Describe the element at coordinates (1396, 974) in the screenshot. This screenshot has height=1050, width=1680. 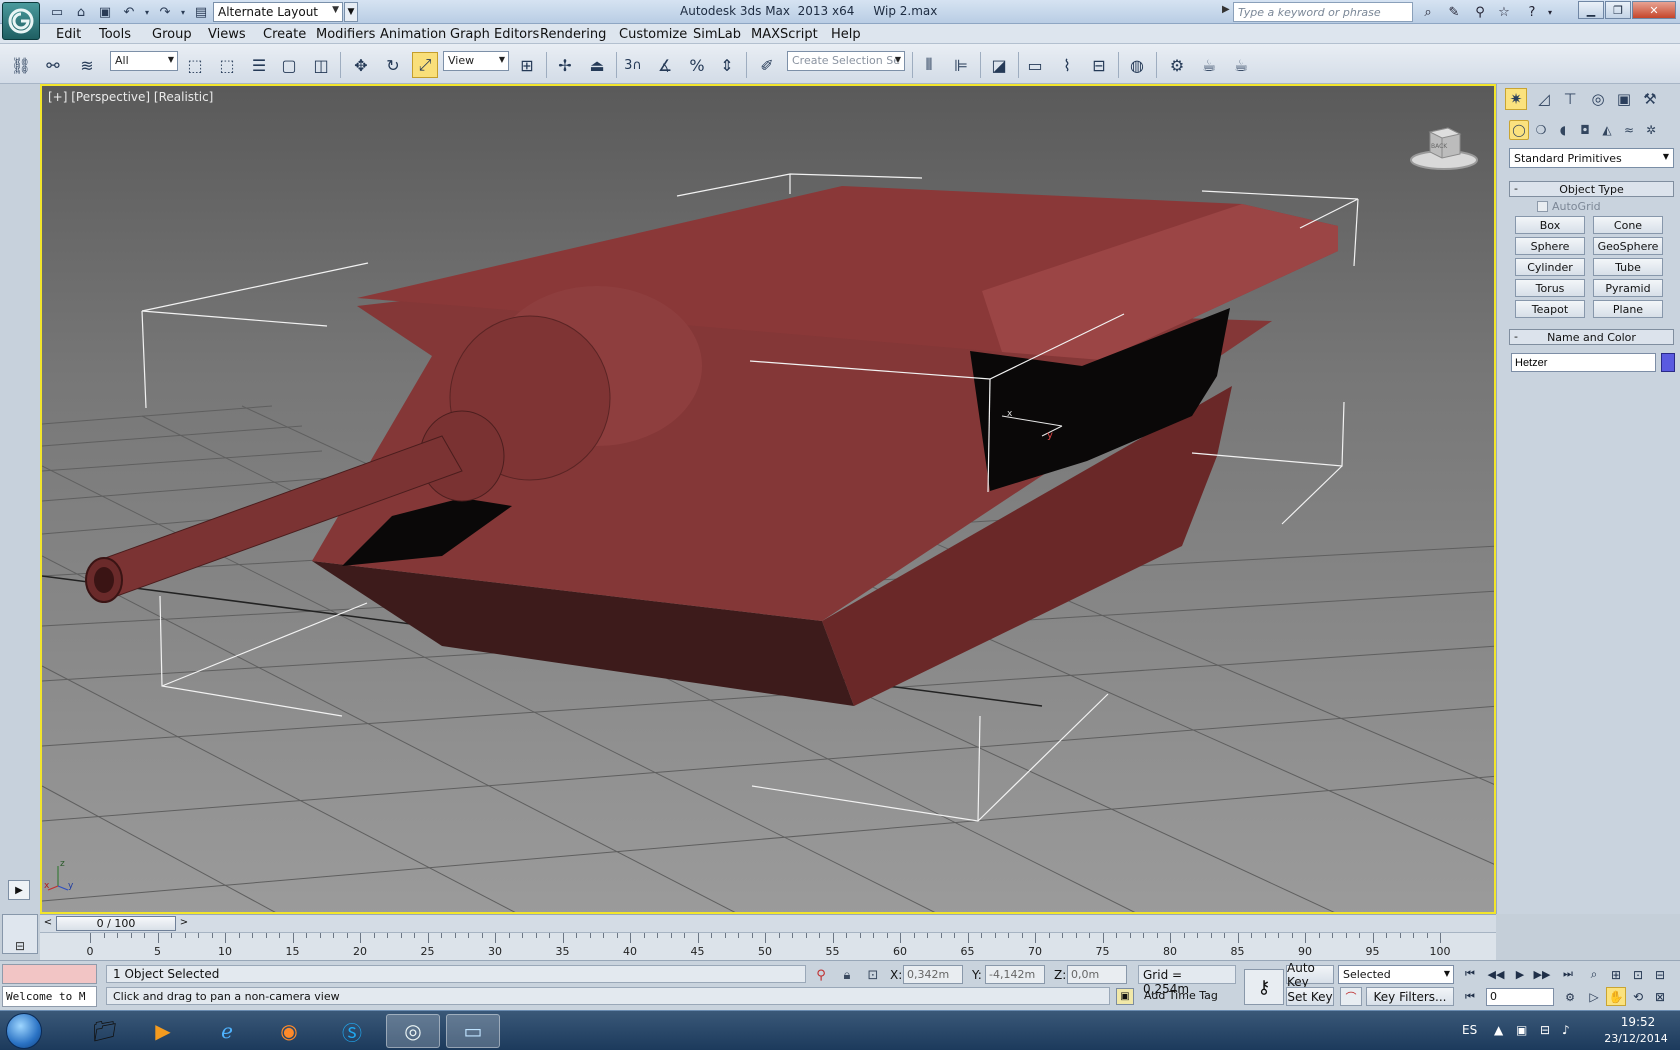
I see `key-mode-select: Selected ▼` at that location.